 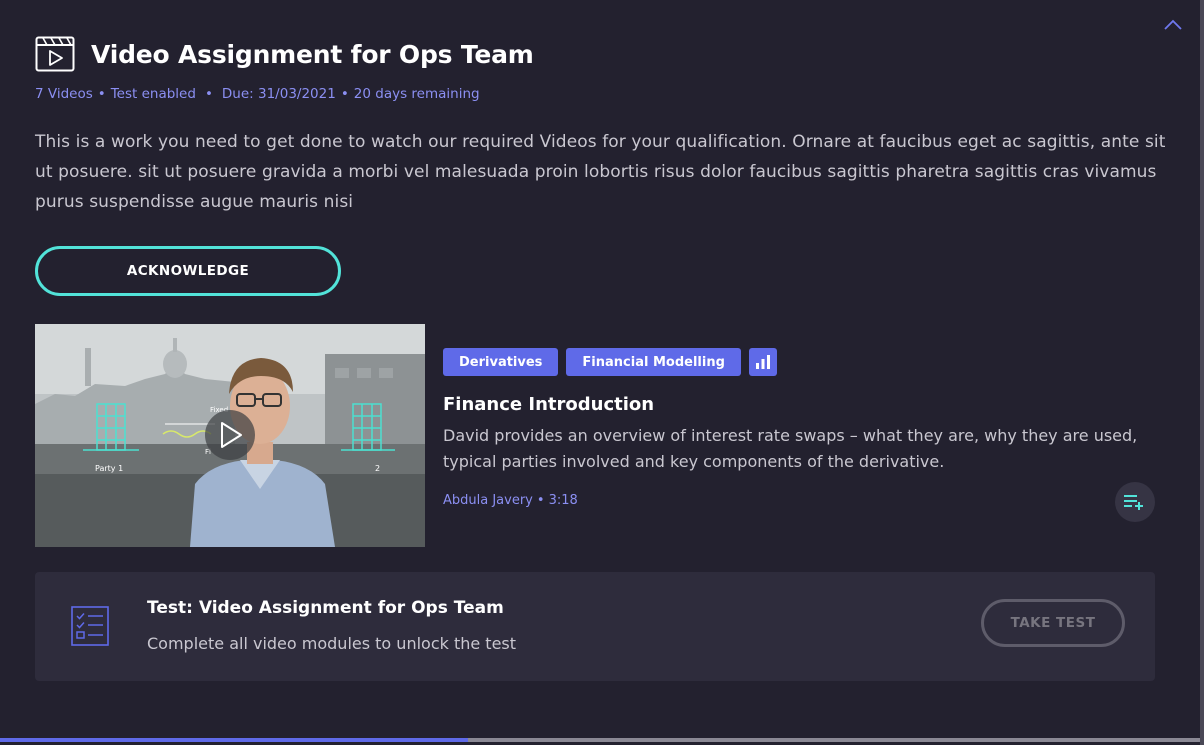 What do you see at coordinates (563, 500) in the screenshot?
I see `video-duration: 3:18` at bounding box center [563, 500].